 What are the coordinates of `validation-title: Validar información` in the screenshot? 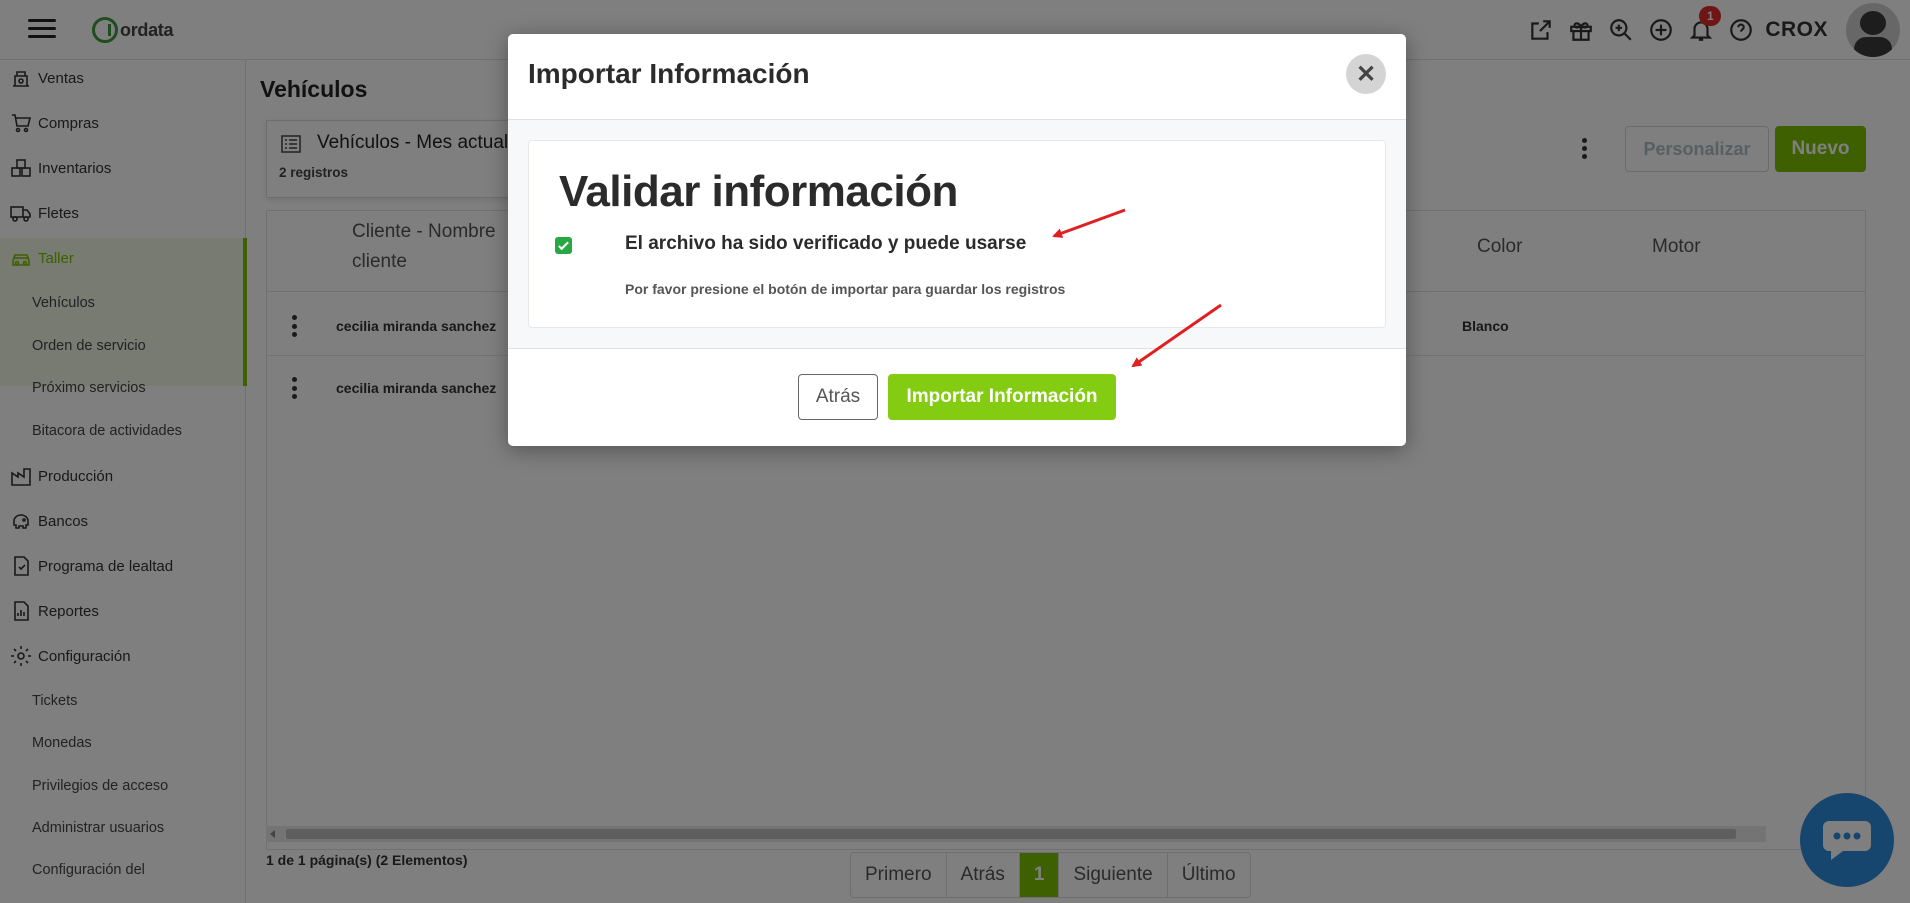 It's located at (758, 191).